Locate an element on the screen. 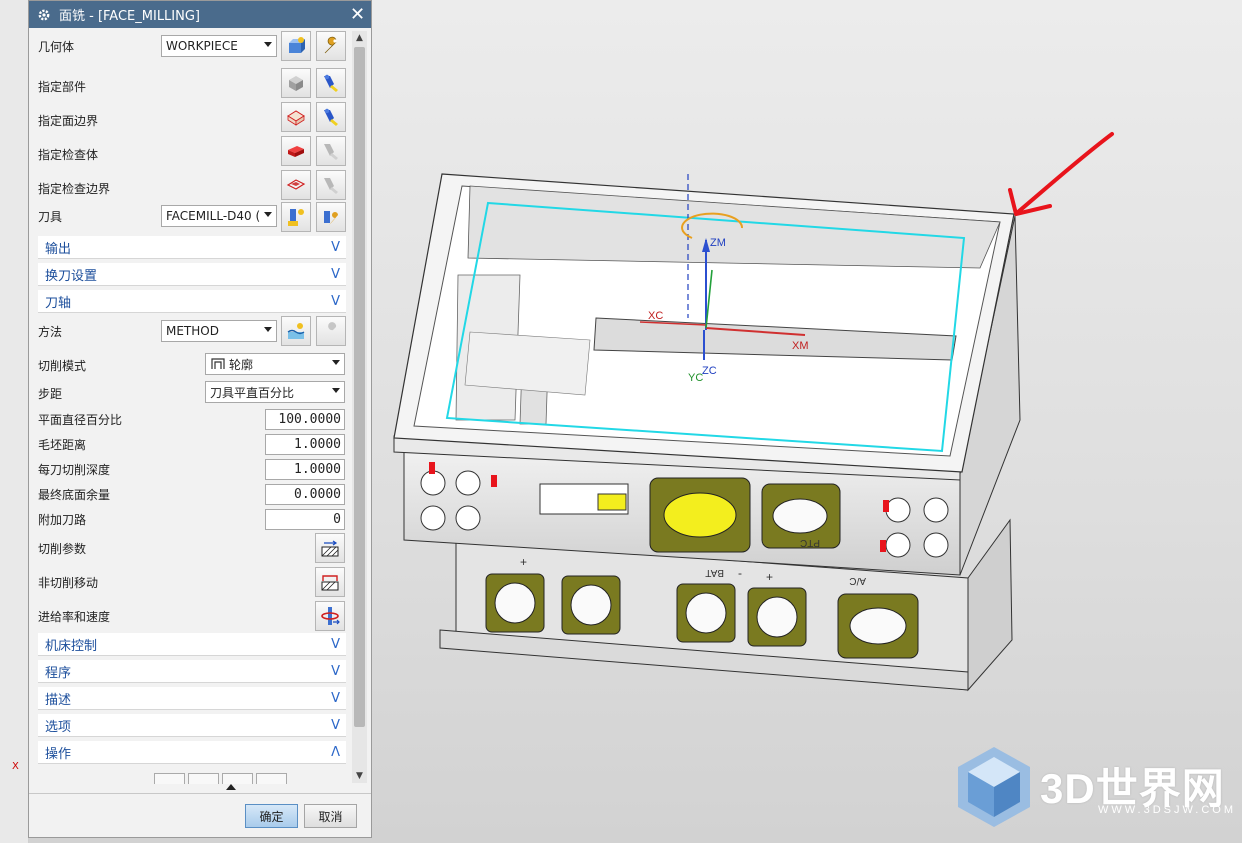  dialog-footer: 确定 取消 is located at coordinates (200, 815).